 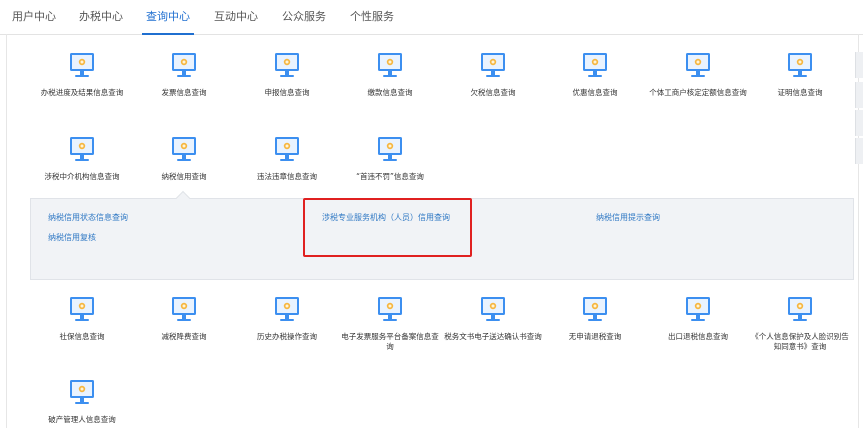 I want to click on query-item: 《个人信息保护及人脸识别告知同意书》查询, so click(x=800, y=324).